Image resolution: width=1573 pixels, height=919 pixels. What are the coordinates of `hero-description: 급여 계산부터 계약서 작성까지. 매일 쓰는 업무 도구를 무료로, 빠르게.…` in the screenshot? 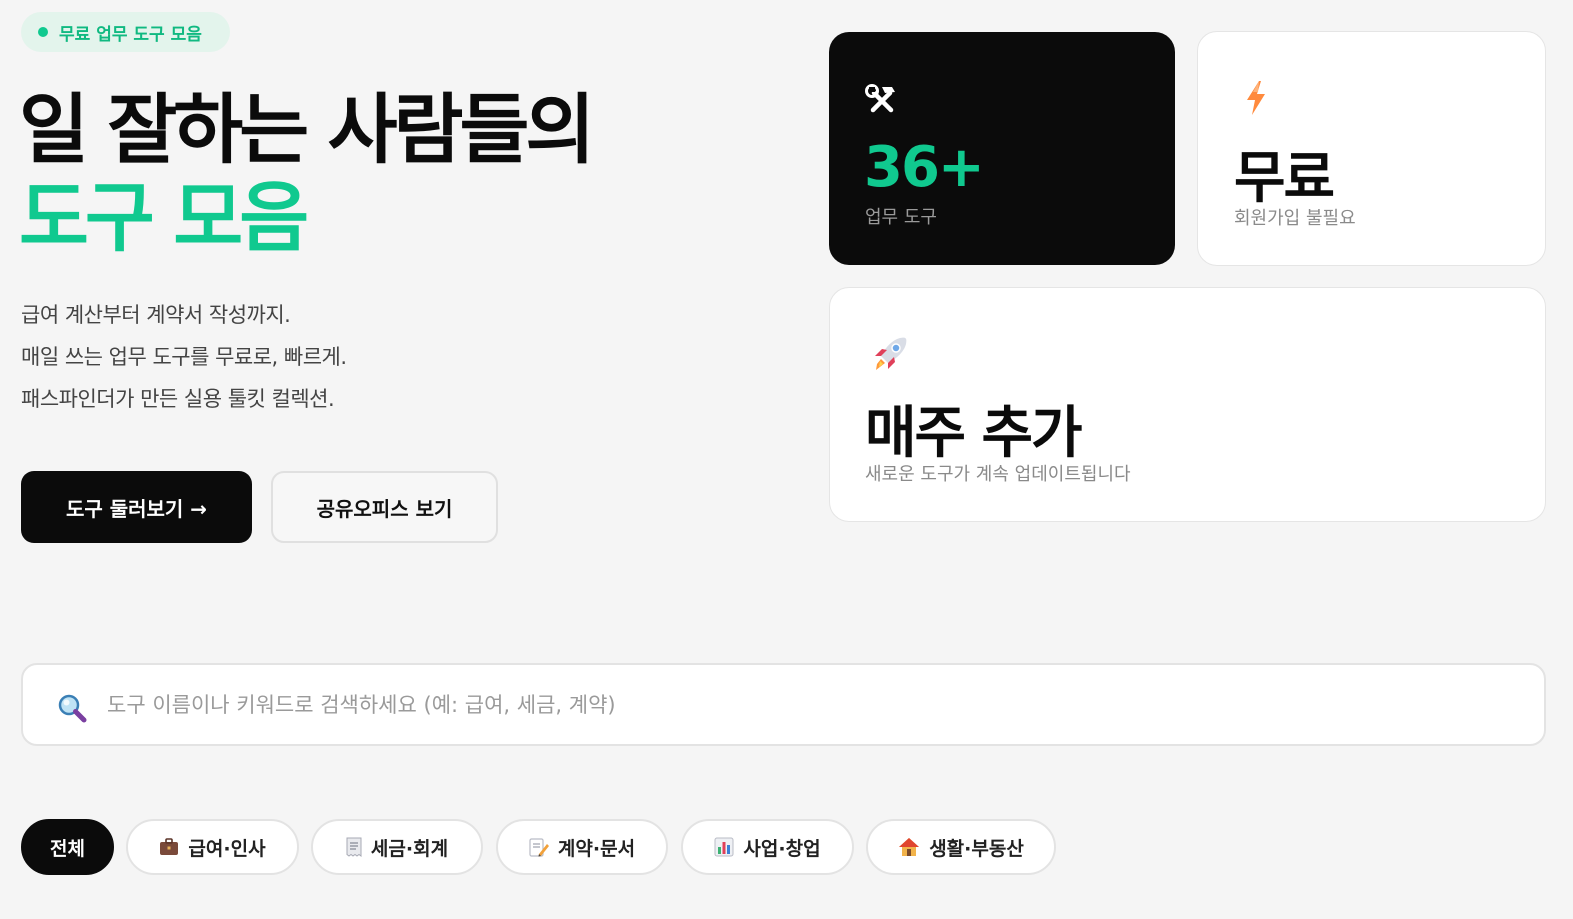 It's located at (184, 357).